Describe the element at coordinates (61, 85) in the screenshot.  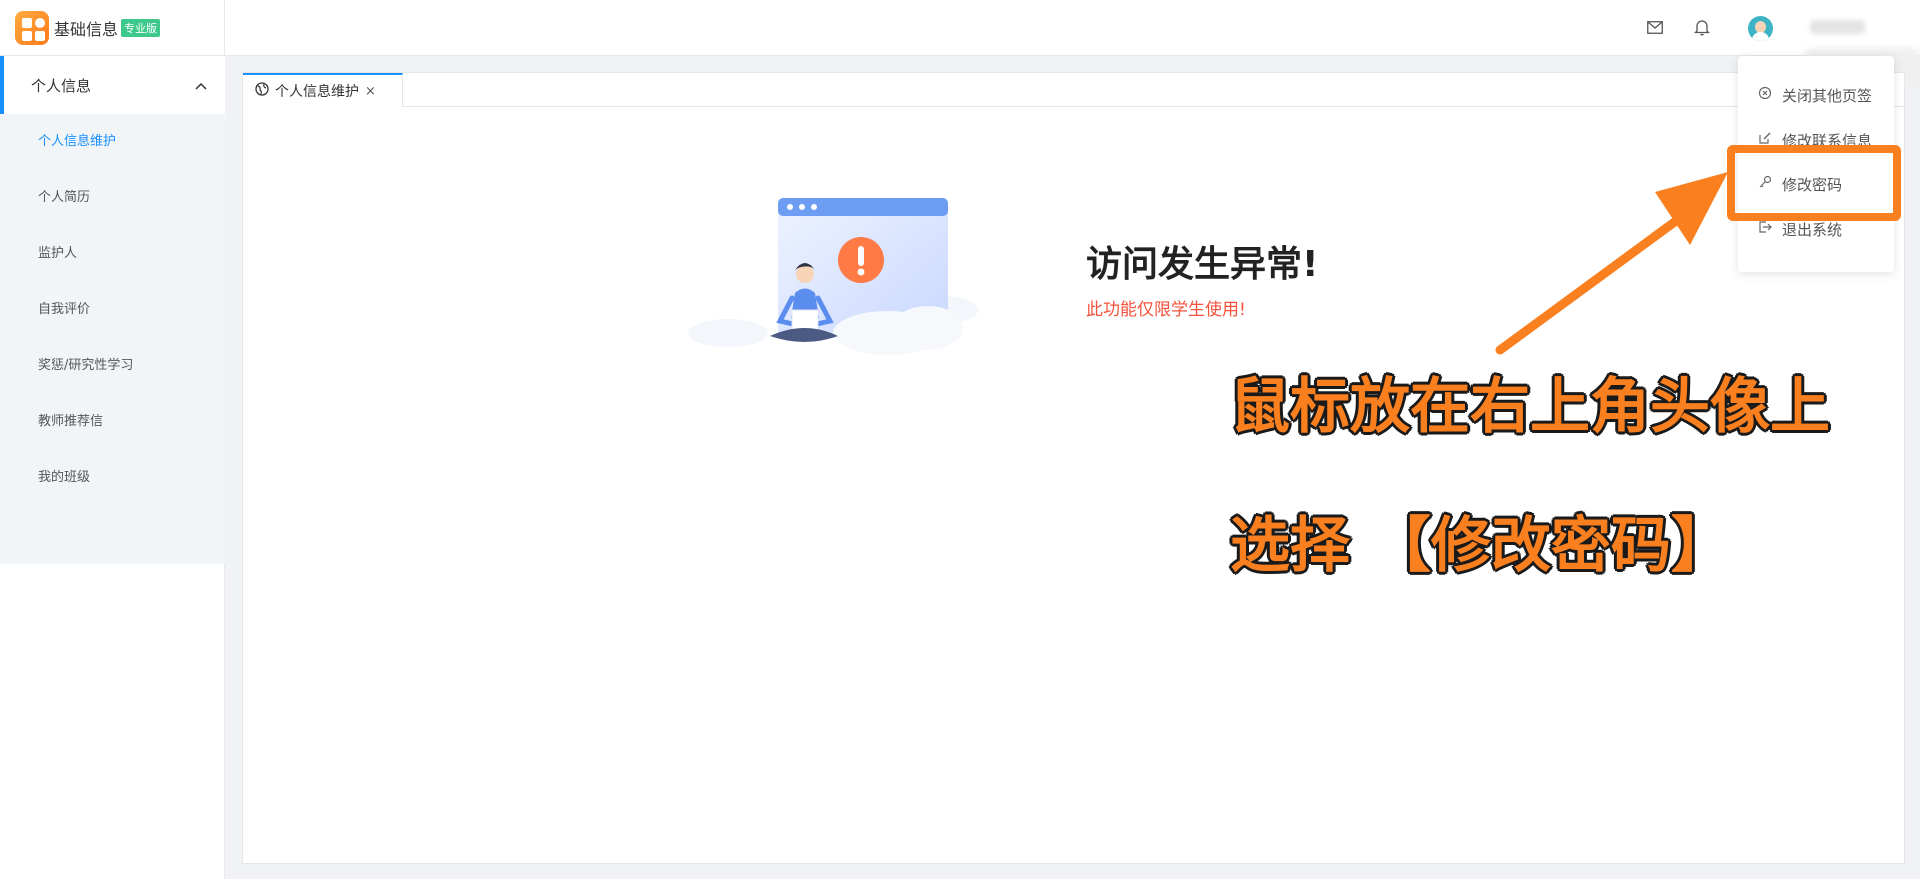
I see `sidebar-group-label: 个人信息` at that location.